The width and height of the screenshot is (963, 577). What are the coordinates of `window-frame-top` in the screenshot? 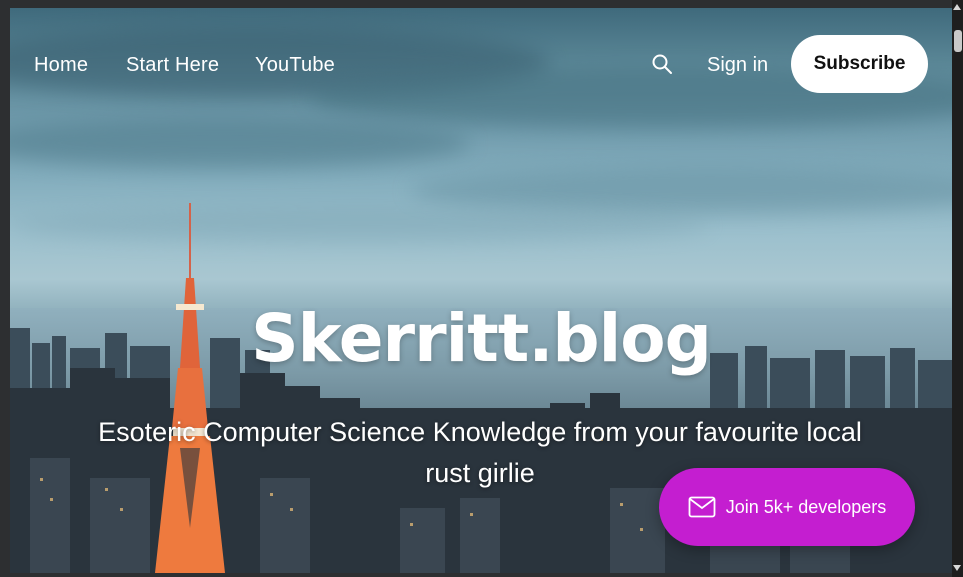 It's located at (481, 4).